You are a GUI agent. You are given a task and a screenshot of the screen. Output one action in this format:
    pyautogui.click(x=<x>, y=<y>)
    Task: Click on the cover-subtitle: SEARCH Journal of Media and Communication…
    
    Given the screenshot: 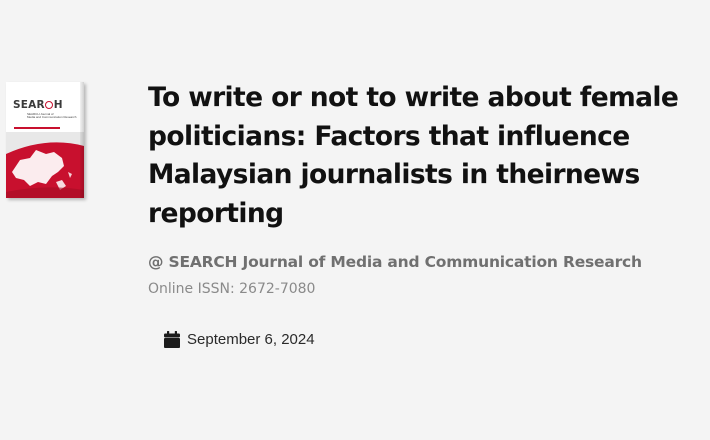 What is the action you would take?
    pyautogui.click(x=52, y=116)
    